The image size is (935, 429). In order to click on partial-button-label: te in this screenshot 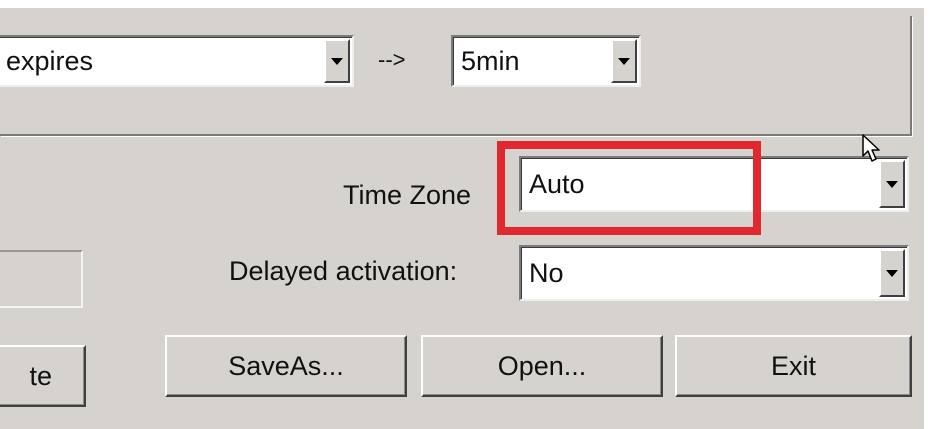, I will do `click(40, 375)`.